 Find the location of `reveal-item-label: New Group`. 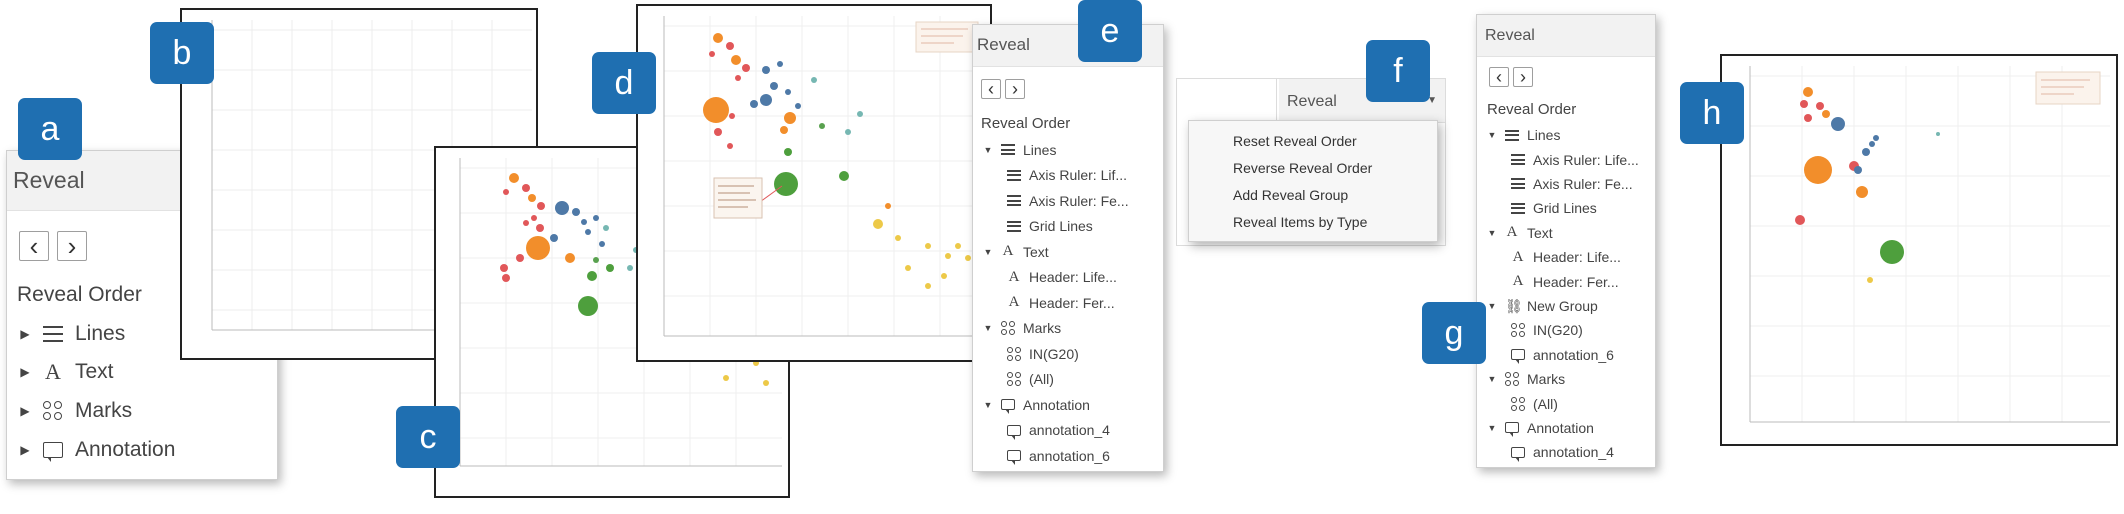

reveal-item-label: New Group is located at coordinates (1562, 305).